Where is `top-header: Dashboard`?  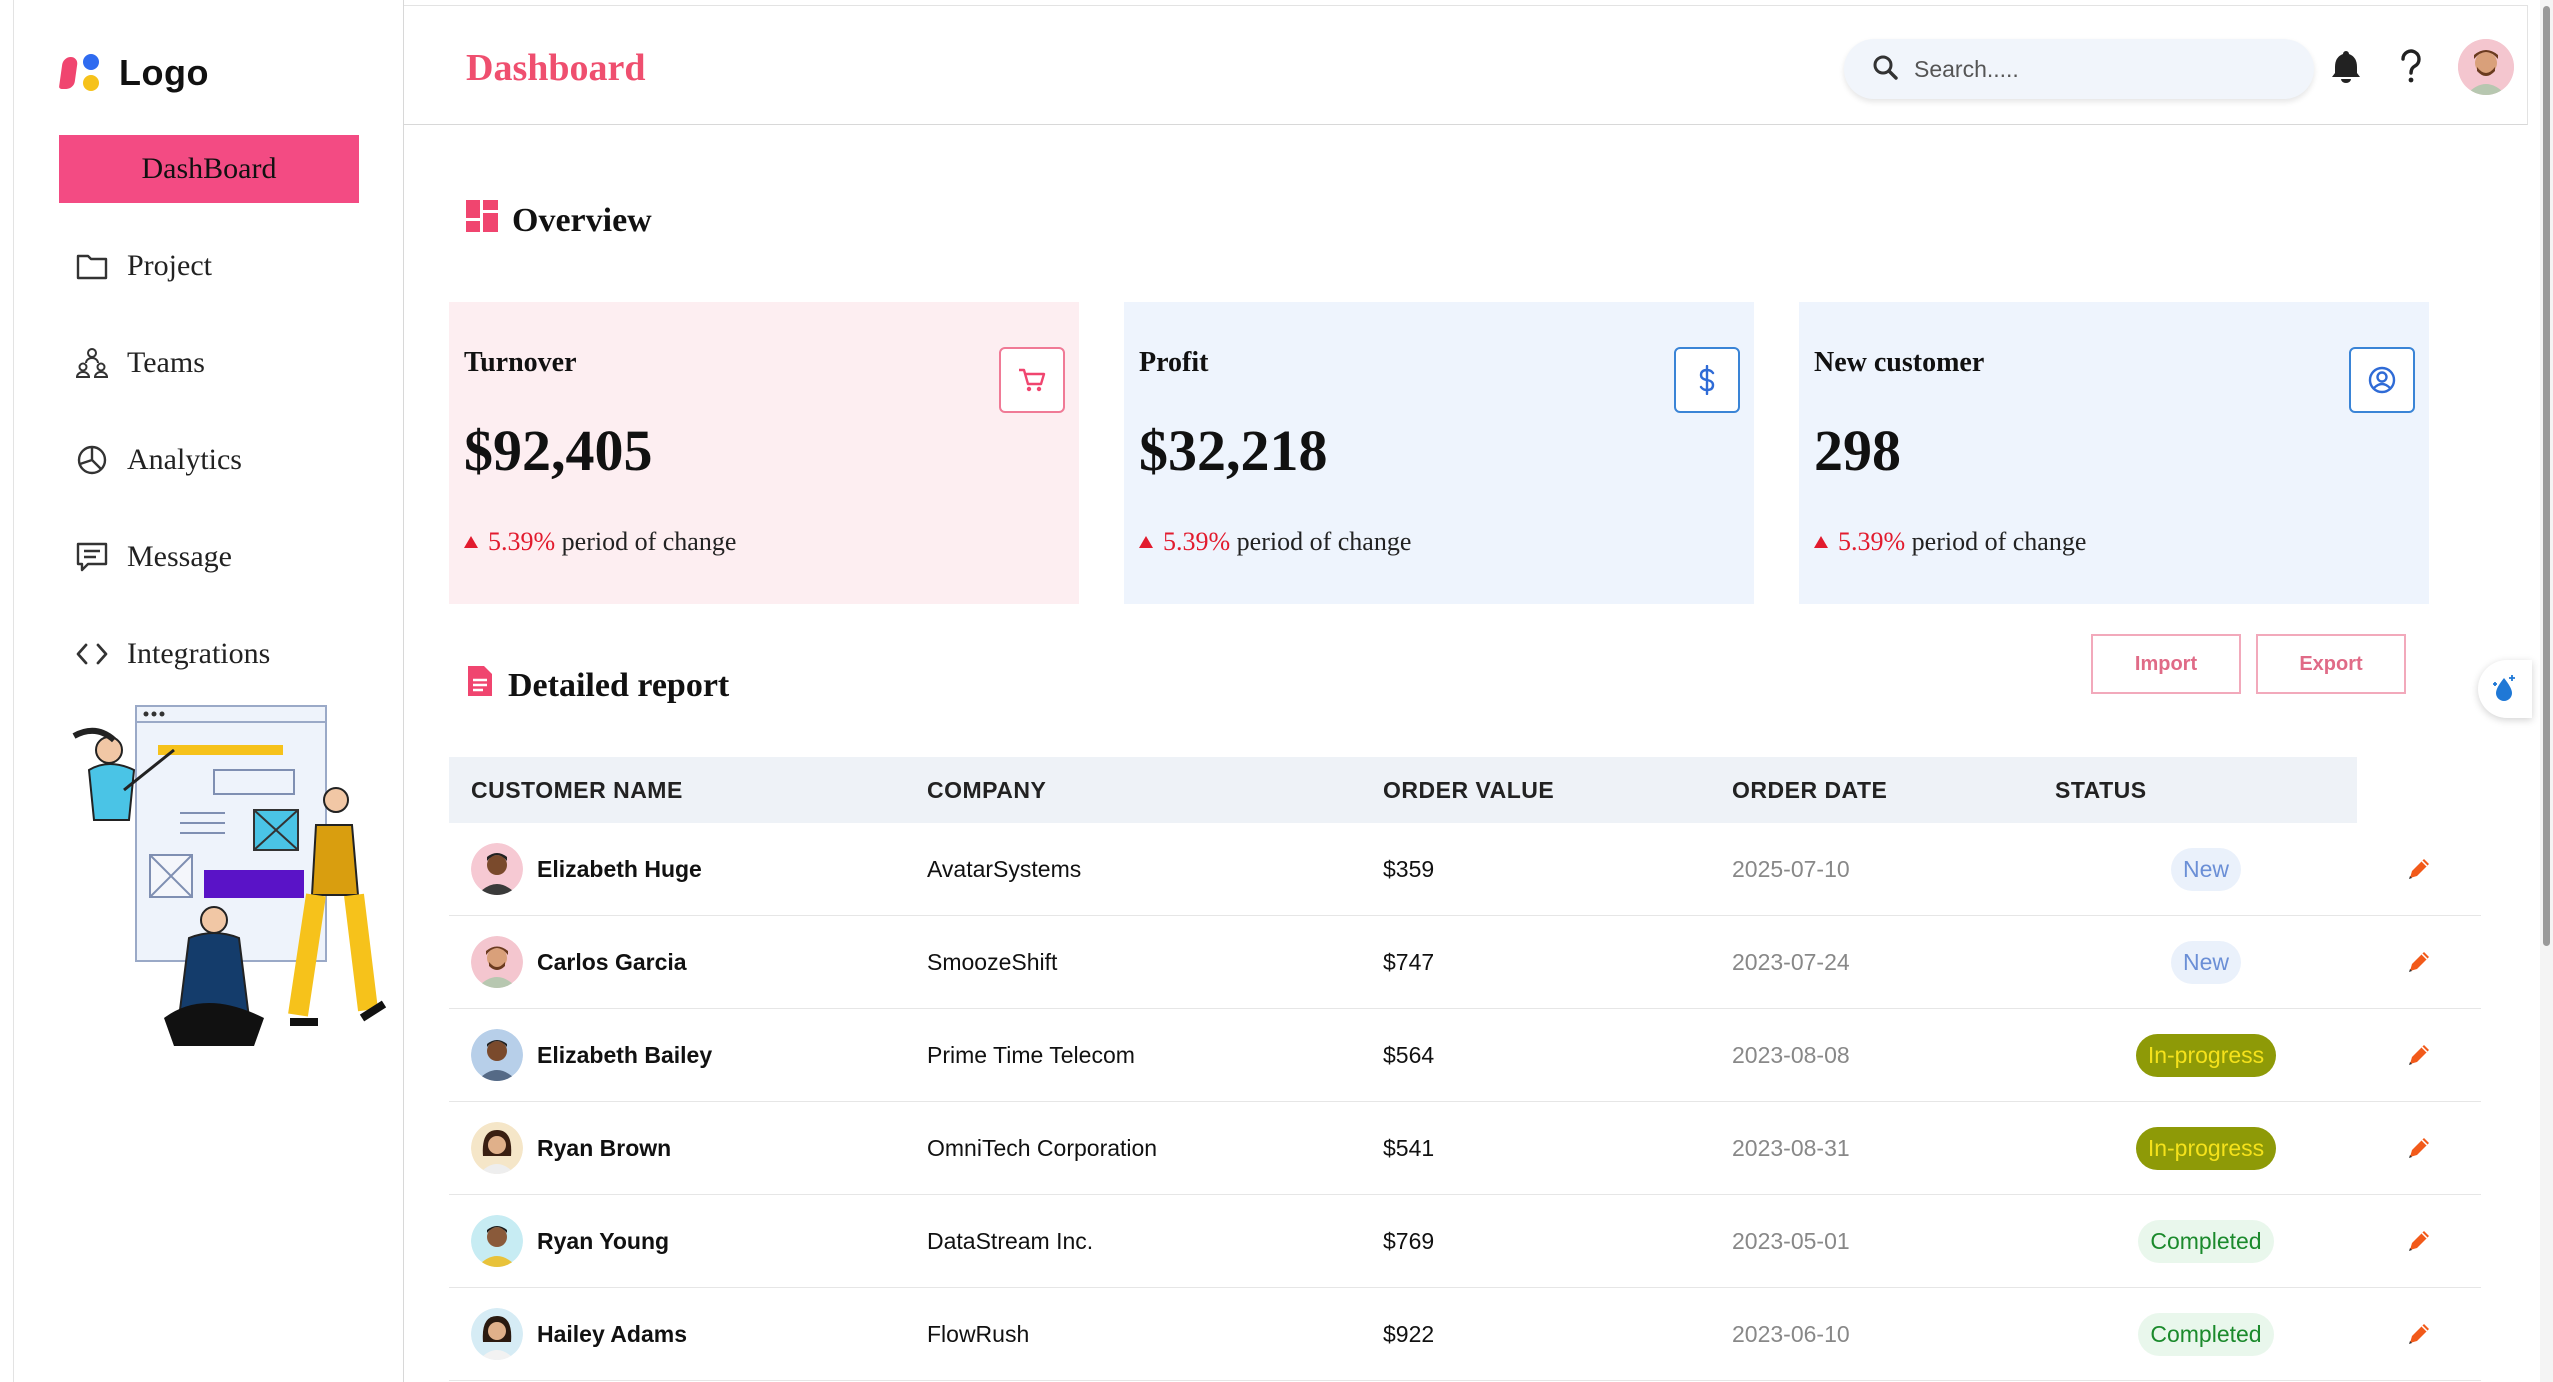
top-header: Dashboard is located at coordinates (1466, 65).